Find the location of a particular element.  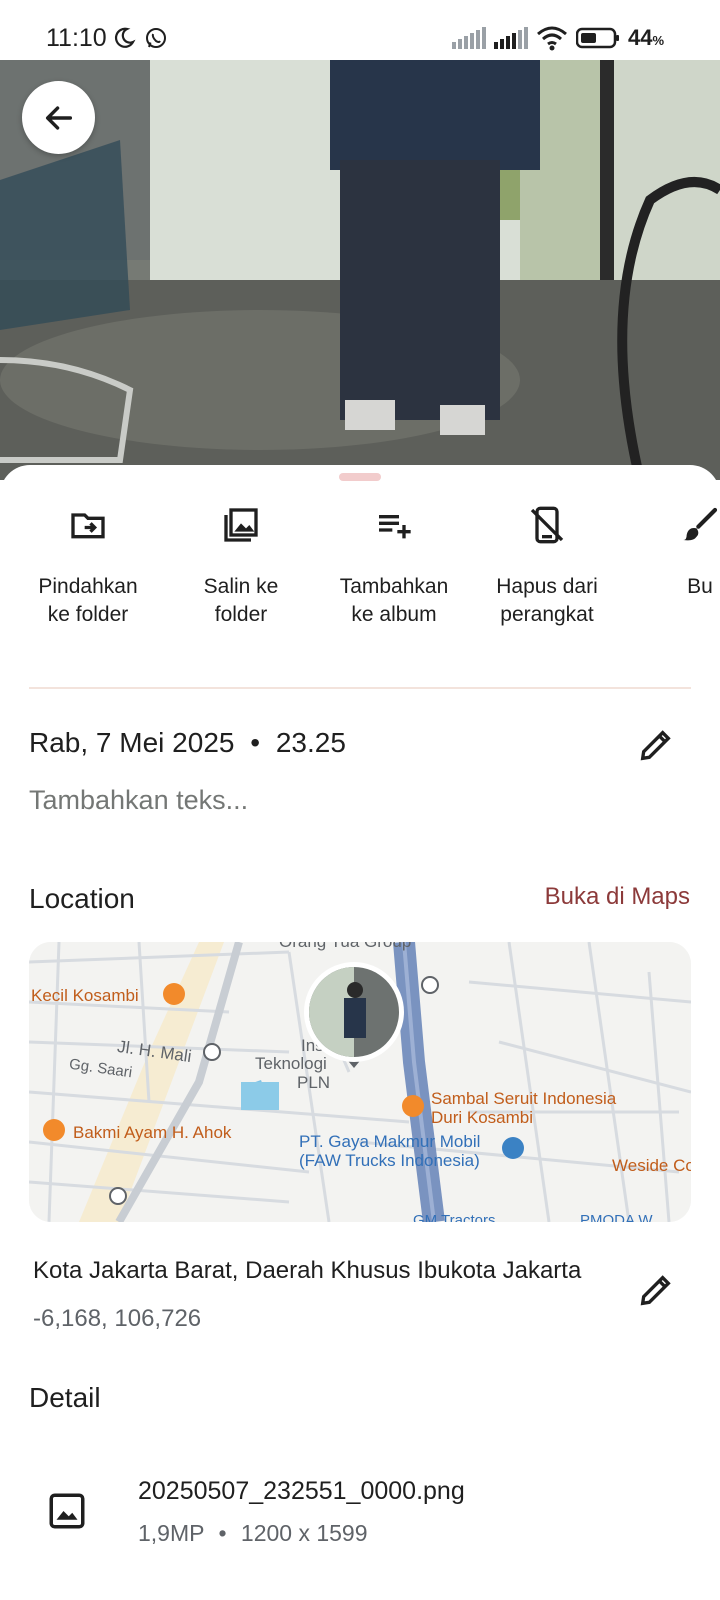

status-right-group: 44% is located at coordinates (557, 38).